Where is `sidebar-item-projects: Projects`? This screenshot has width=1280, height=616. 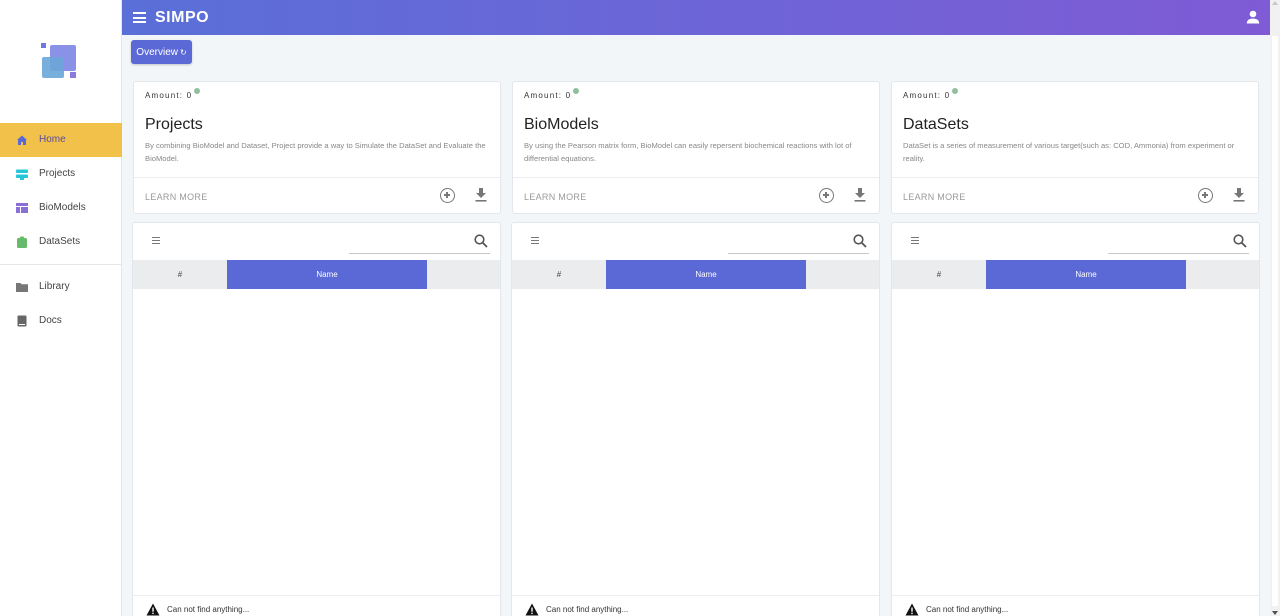
sidebar-item-projects: Projects is located at coordinates (61, 174).